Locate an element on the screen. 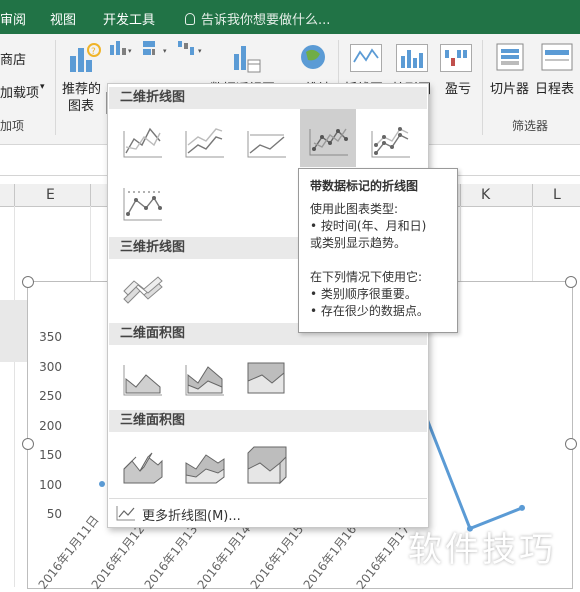 Image resolution: width=580 pixels, height=592 pixels. tab-review: 审阅 is located at coordinates (13, 18).